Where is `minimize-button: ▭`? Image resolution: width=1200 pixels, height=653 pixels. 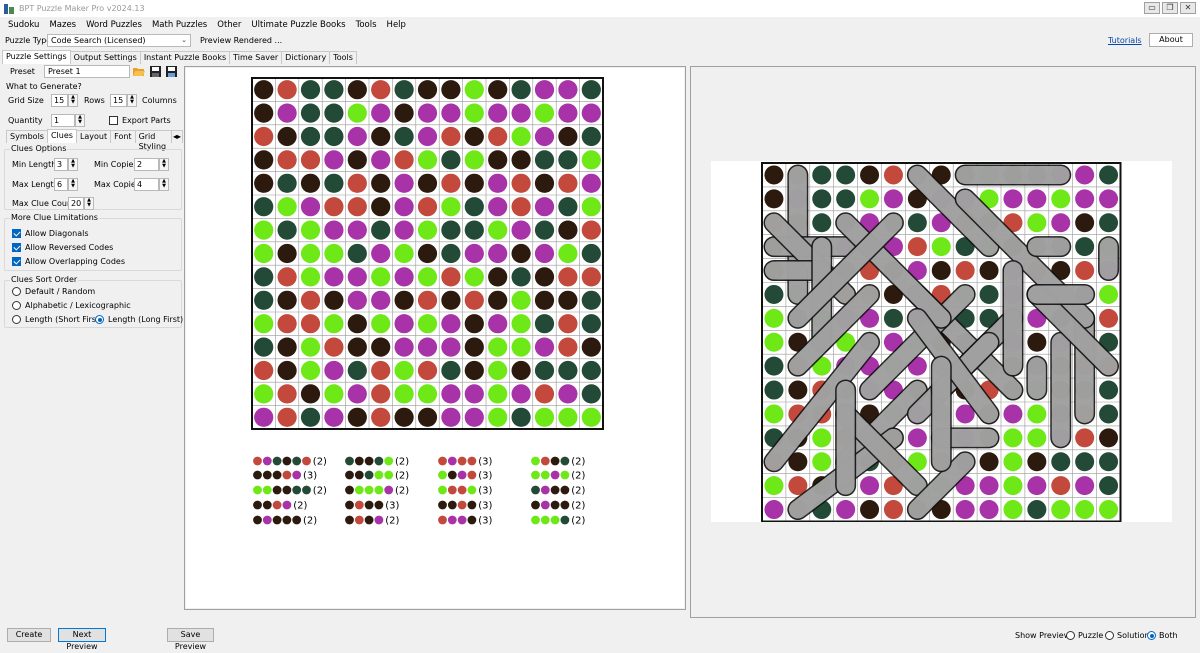
minimize-button: ▭ is located at coordinates (1152, 8).